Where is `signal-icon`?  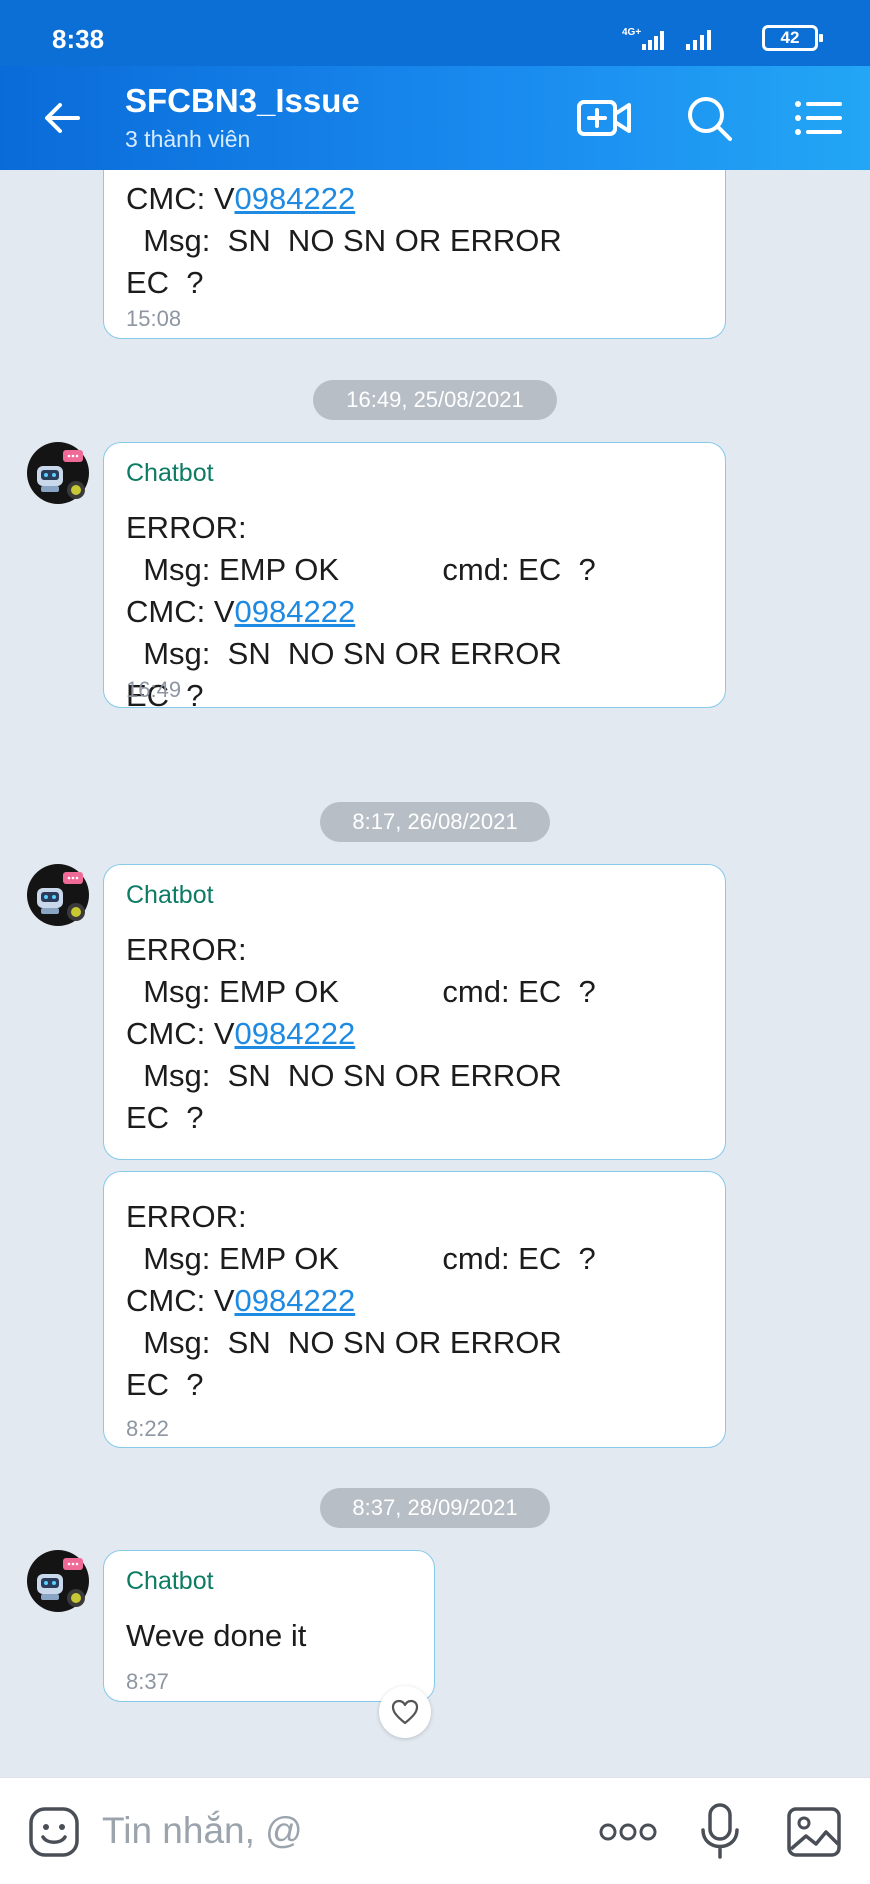
signal-icon is located at coordinates (698, 40).